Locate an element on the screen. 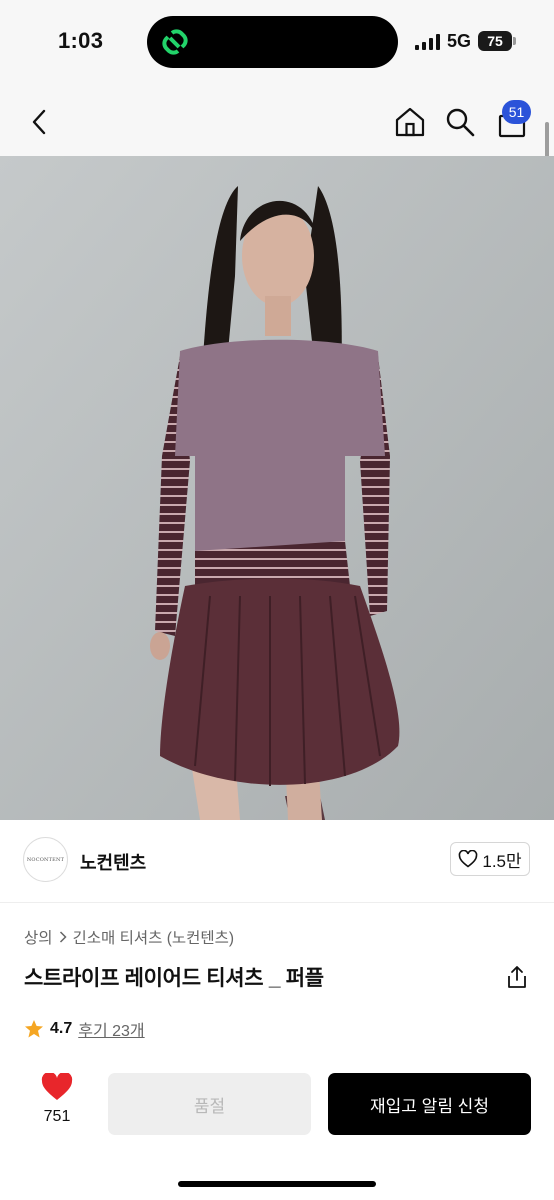  link-chain-icon is located at coordinates (175, 42).